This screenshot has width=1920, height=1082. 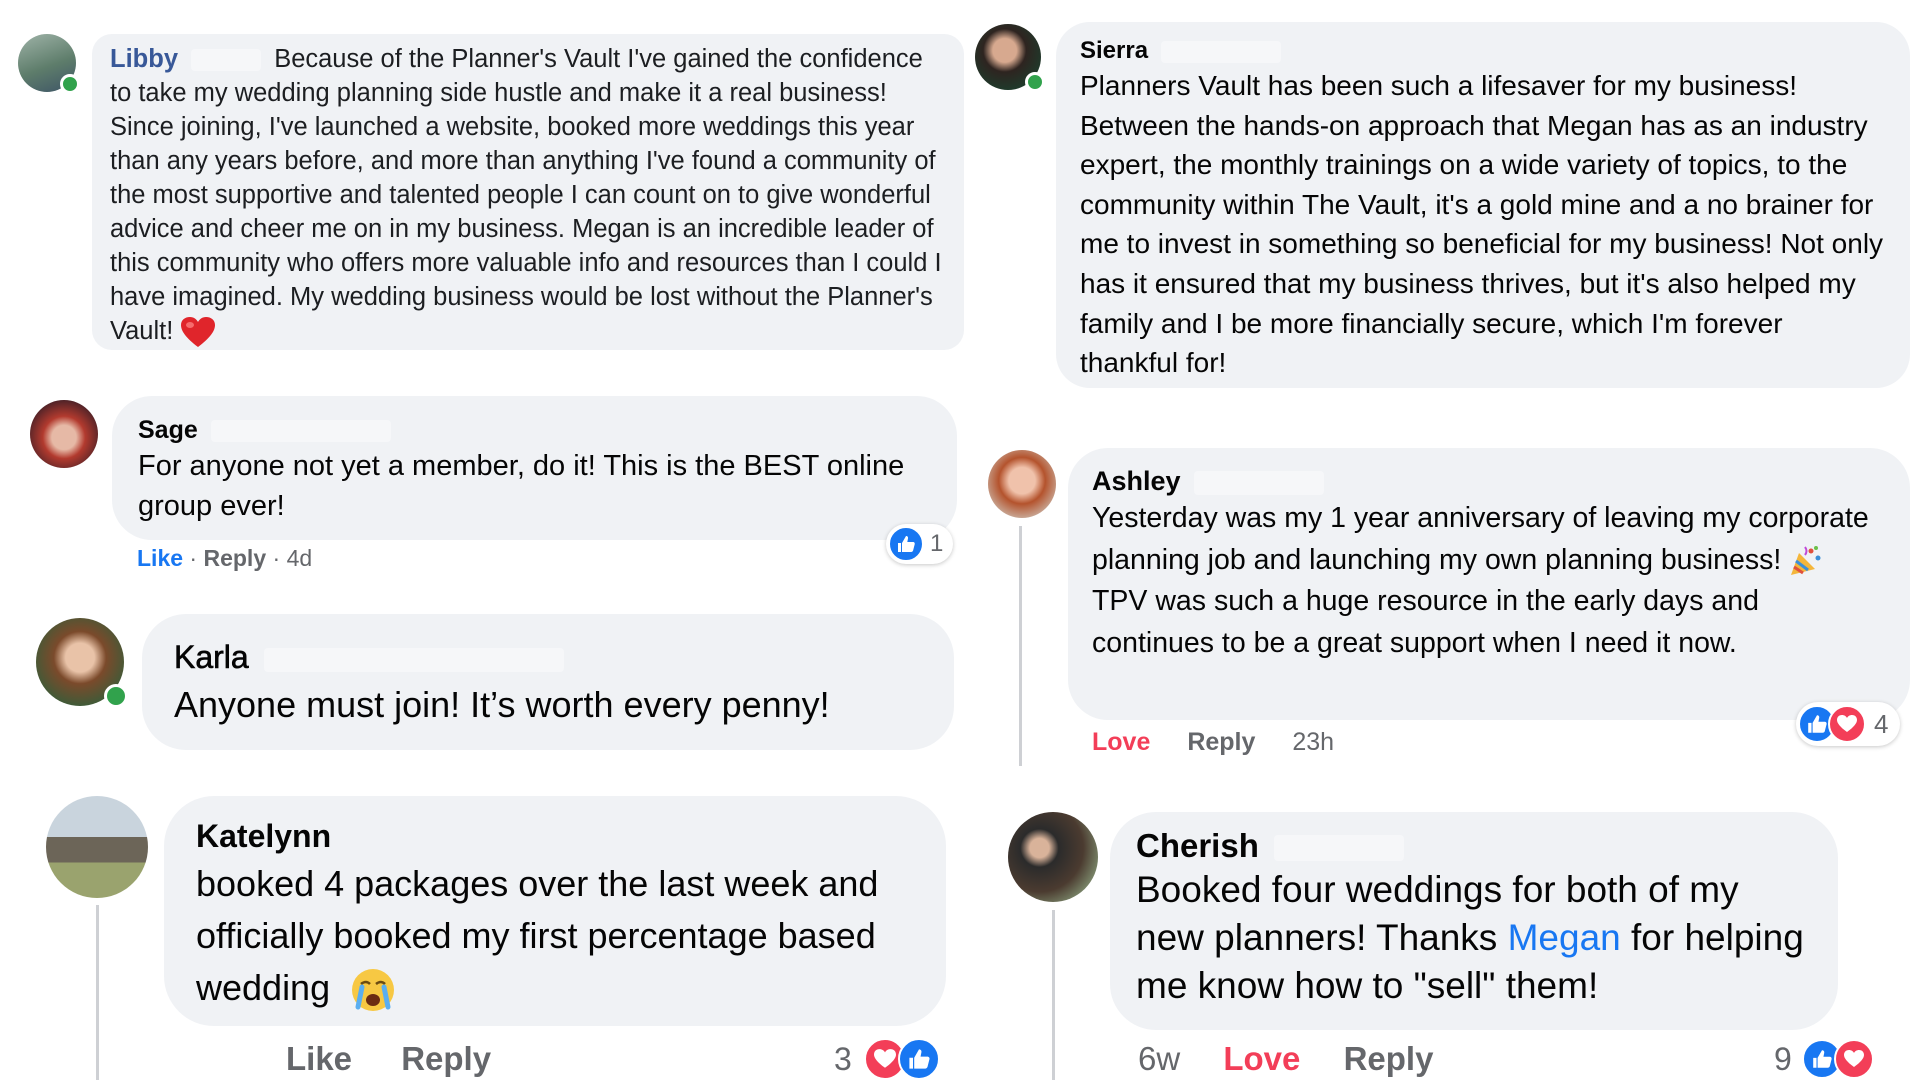 I want to click on commenter-name: Katelynn, so click(x=556, y=836).